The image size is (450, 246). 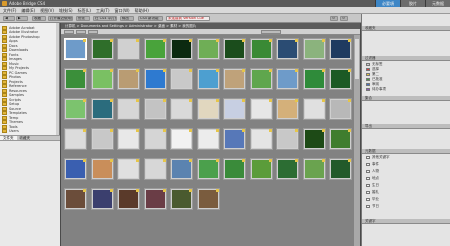 I want to click on panel-header: 导出, so click(x=406, y=126).